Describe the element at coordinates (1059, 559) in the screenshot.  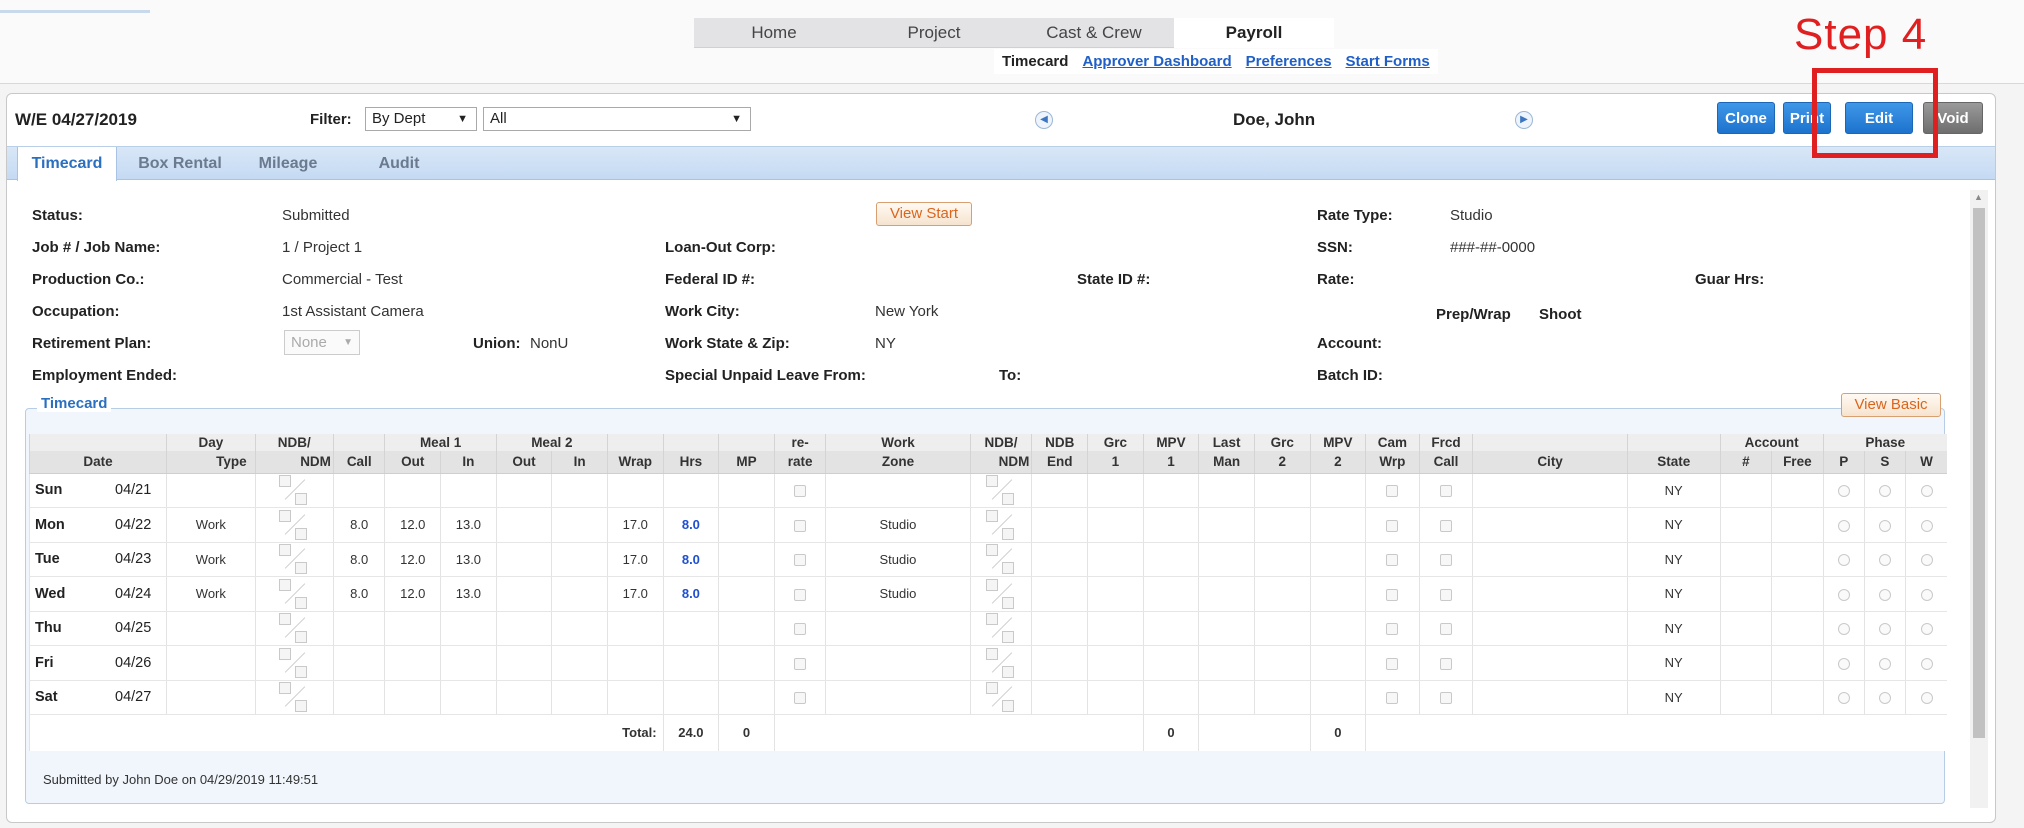
I see `ndb-end-cell` at that location.